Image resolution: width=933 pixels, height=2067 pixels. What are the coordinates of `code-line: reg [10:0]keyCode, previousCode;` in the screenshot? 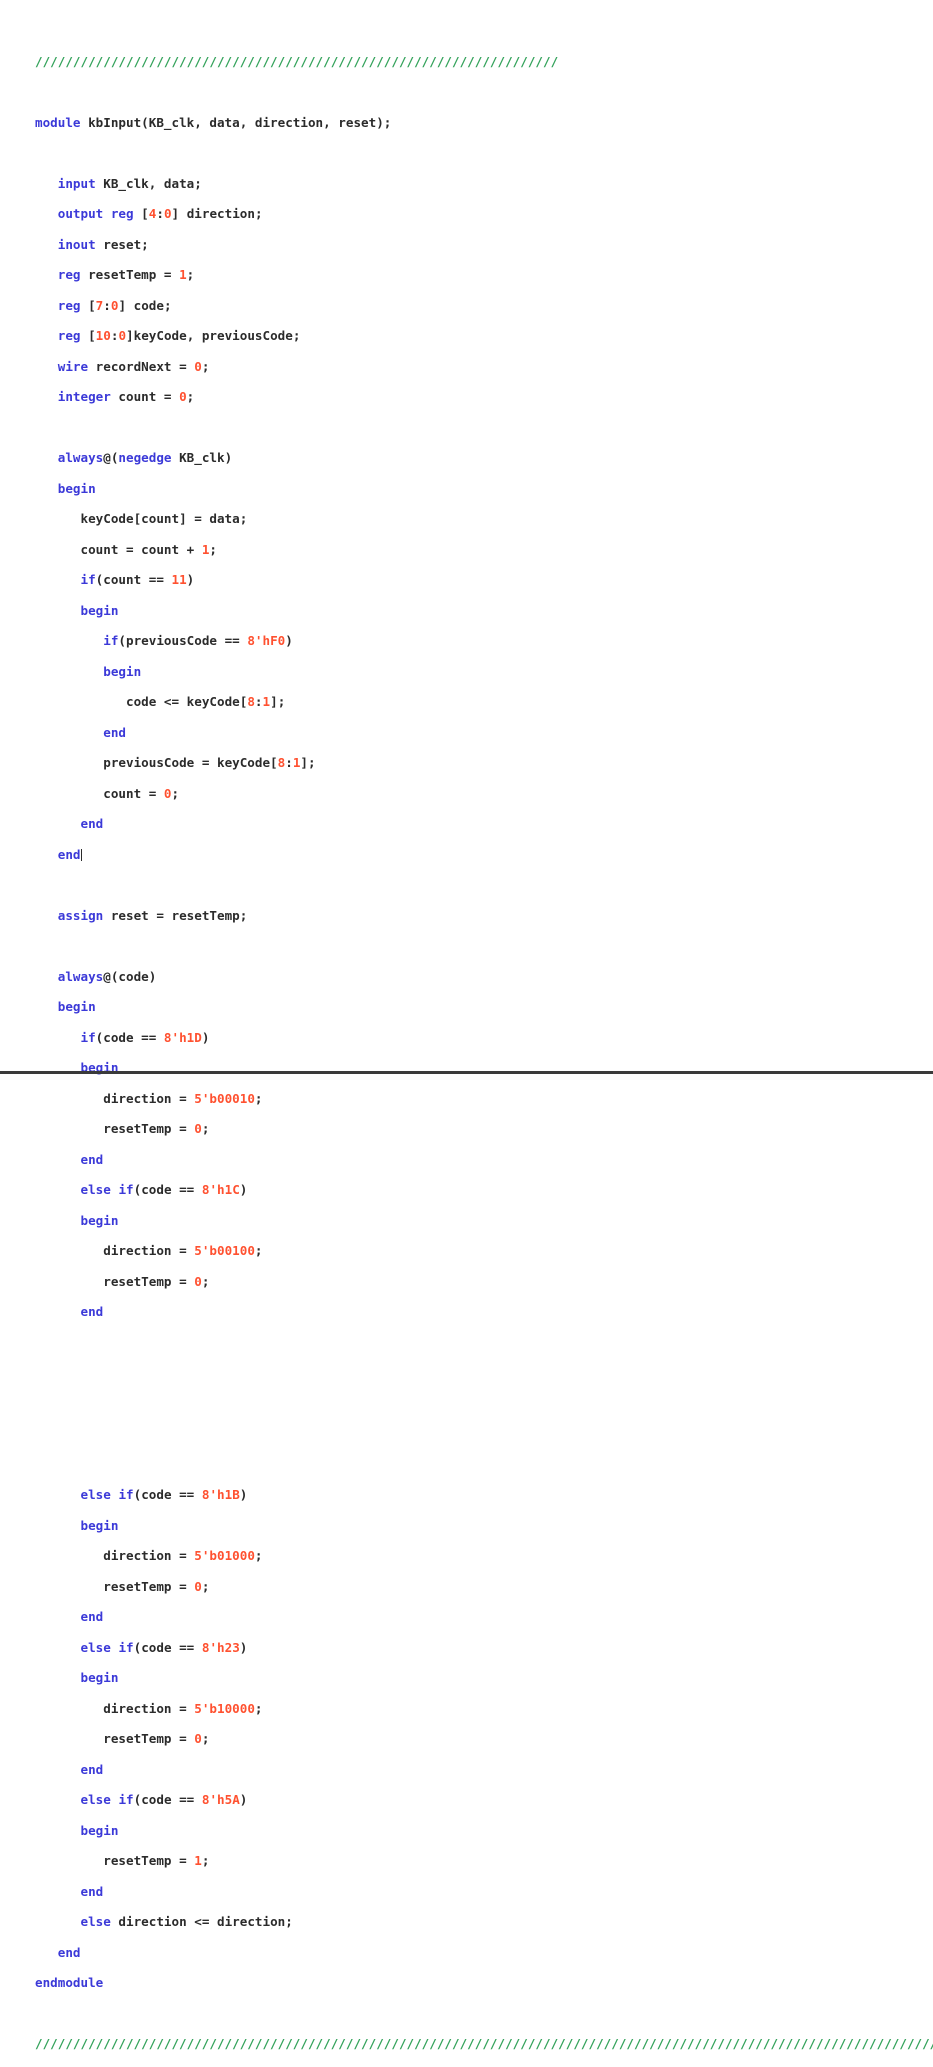 It's located at (480, 335).